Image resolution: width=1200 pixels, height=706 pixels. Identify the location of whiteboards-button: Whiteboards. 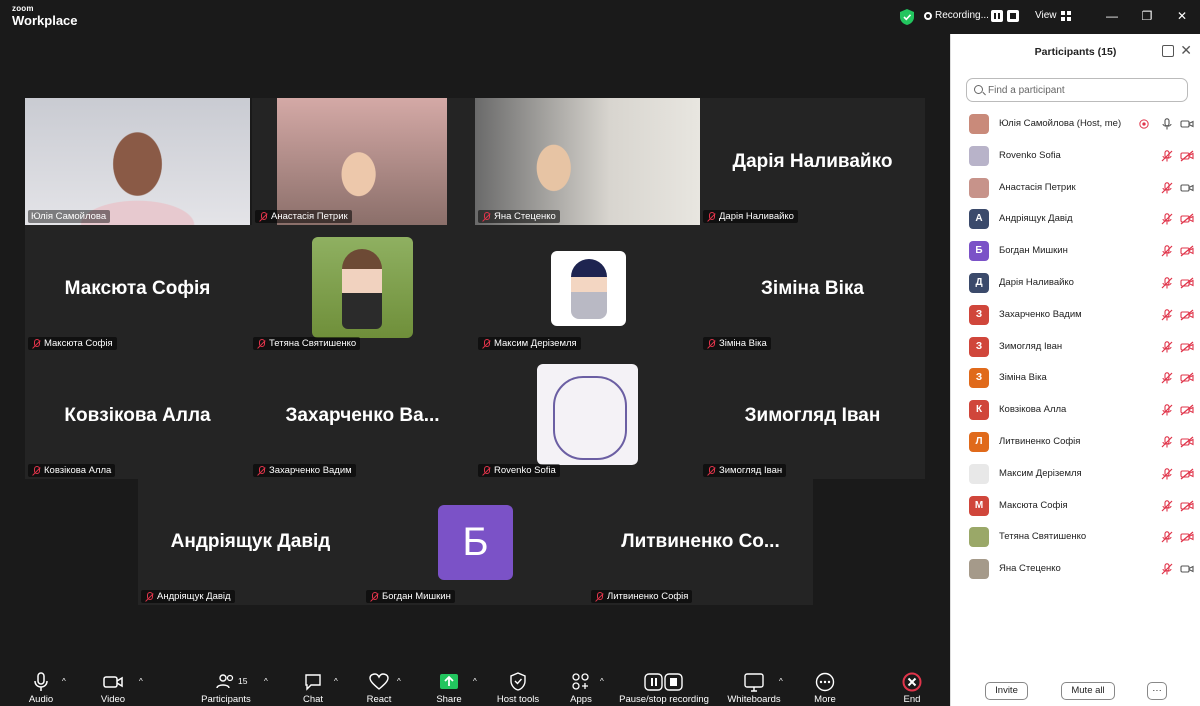
(754, 686).